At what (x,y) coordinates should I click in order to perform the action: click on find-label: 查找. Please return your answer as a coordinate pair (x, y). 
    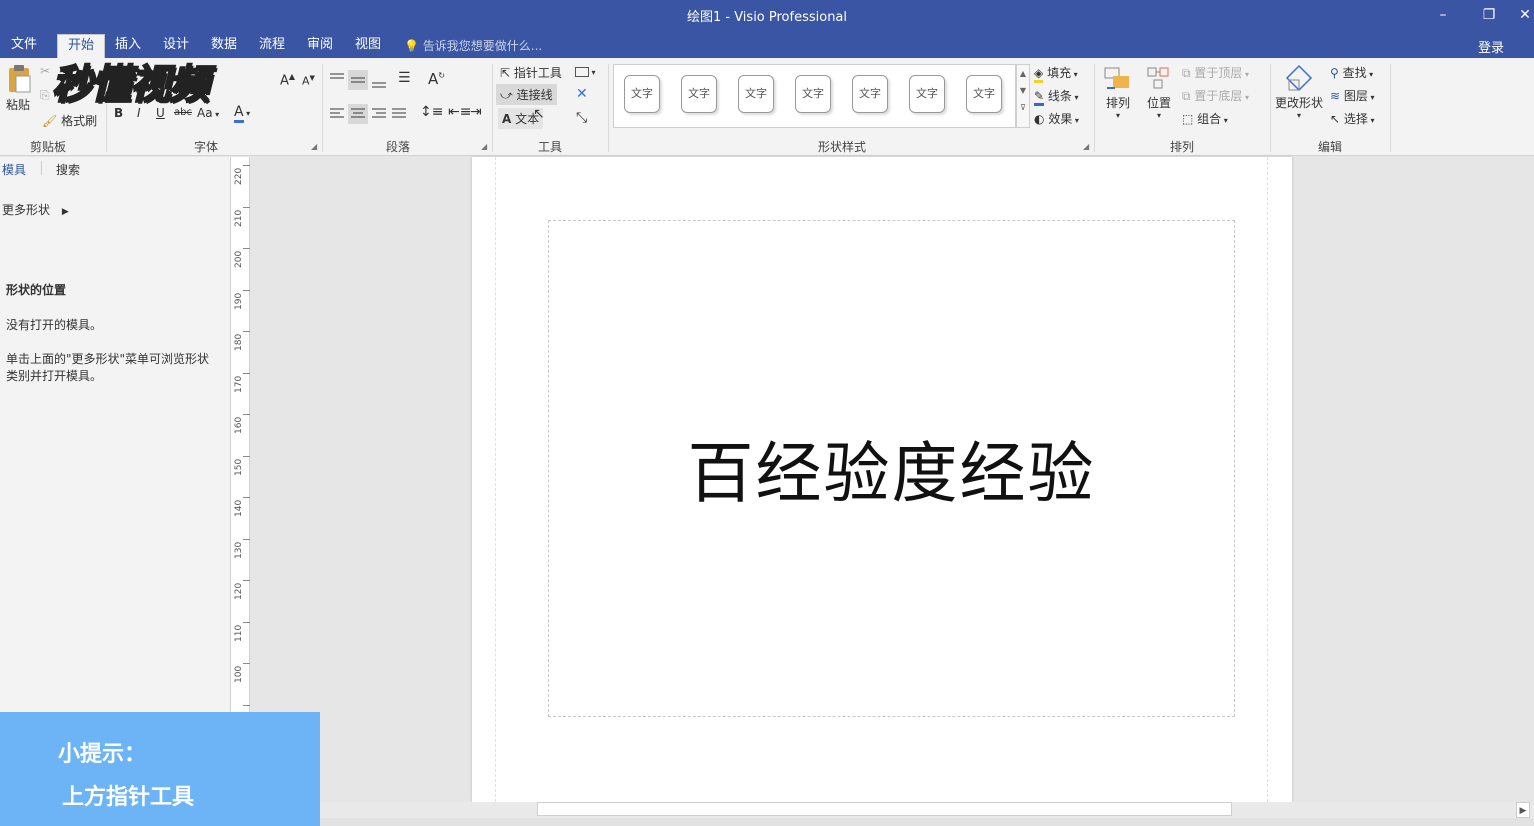
    Looking at the image, I should click on (1354, 73).